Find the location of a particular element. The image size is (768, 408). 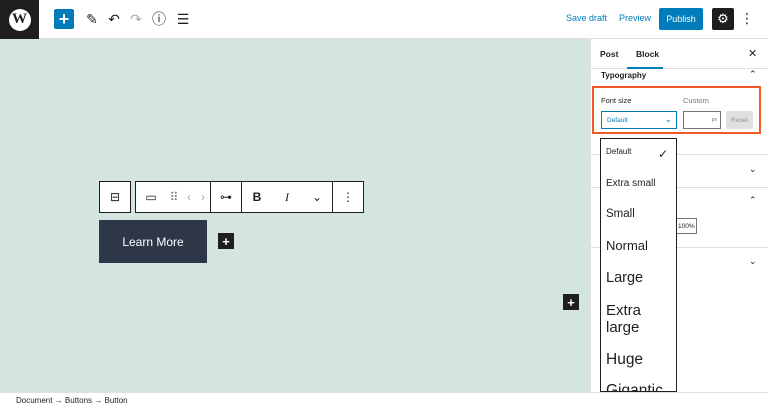

drag-handle-icon: ⠿ is located at coordinates (174, 197).